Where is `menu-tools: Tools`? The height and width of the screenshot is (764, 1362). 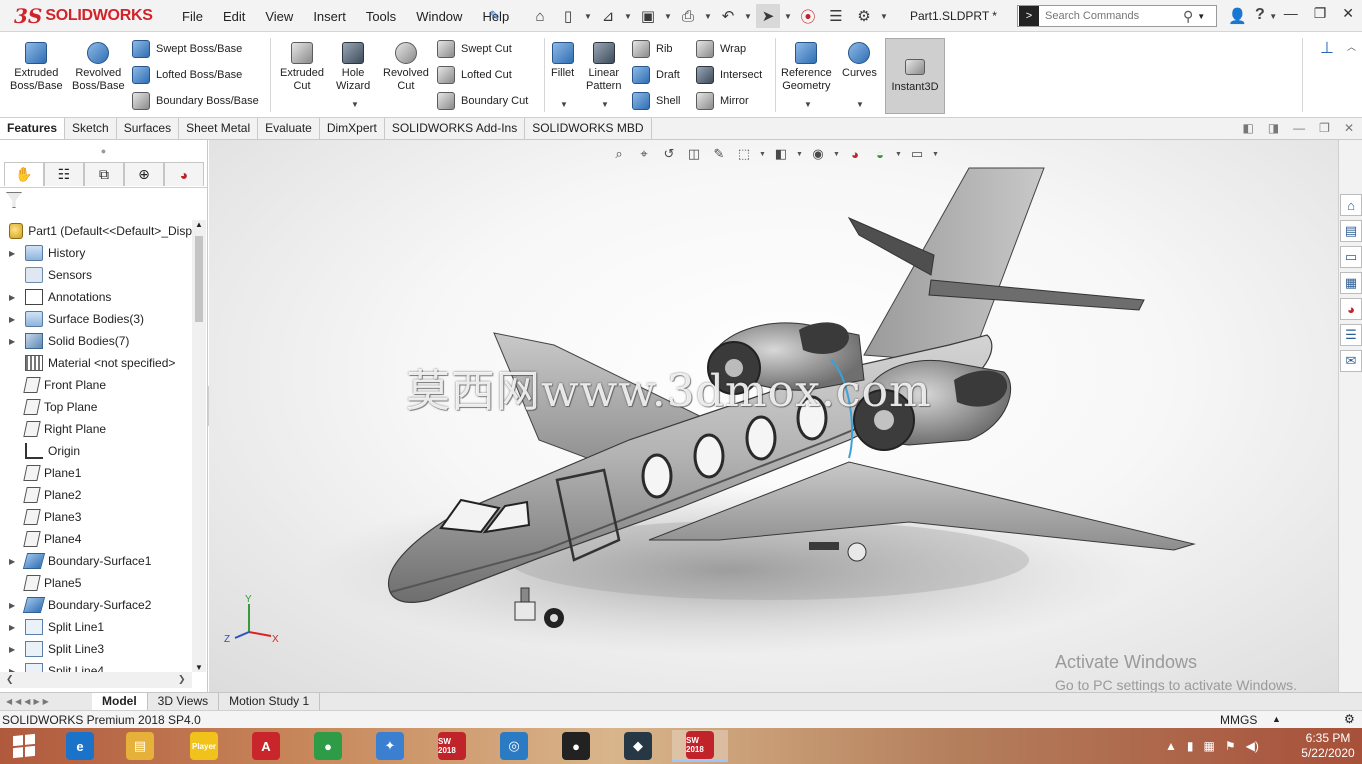 menu-tools: Tools is located at coordinates (381, 16).